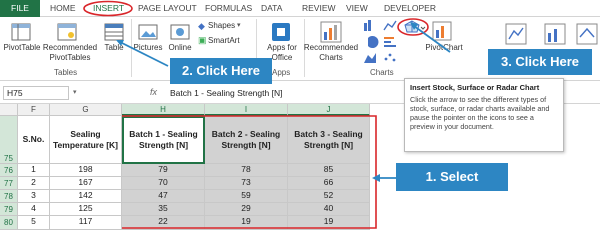 This screenshot has height=240, width=600. What do you see at coordinates (108, 8) in the screenshot?
I see `insert-highlight-ellipse` at bounding box center [108, 8].